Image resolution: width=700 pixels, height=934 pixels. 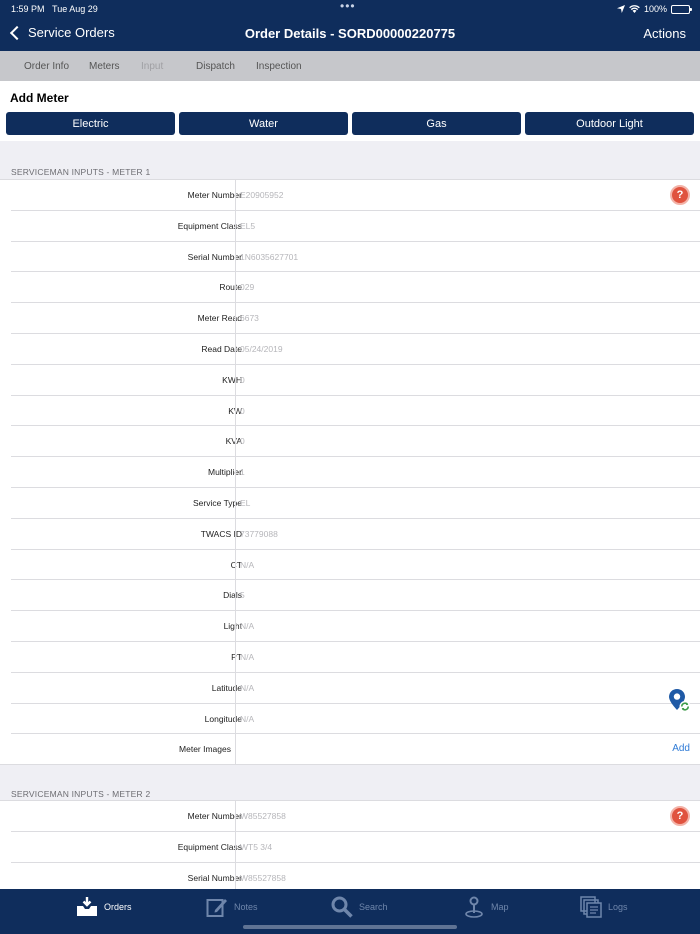 What do you see at coordinates (81, 172) in the screenshot?
I see `meter1-section-header: SERVICEMAN INPUTS - METER 1` at bounding box center [81, 172].